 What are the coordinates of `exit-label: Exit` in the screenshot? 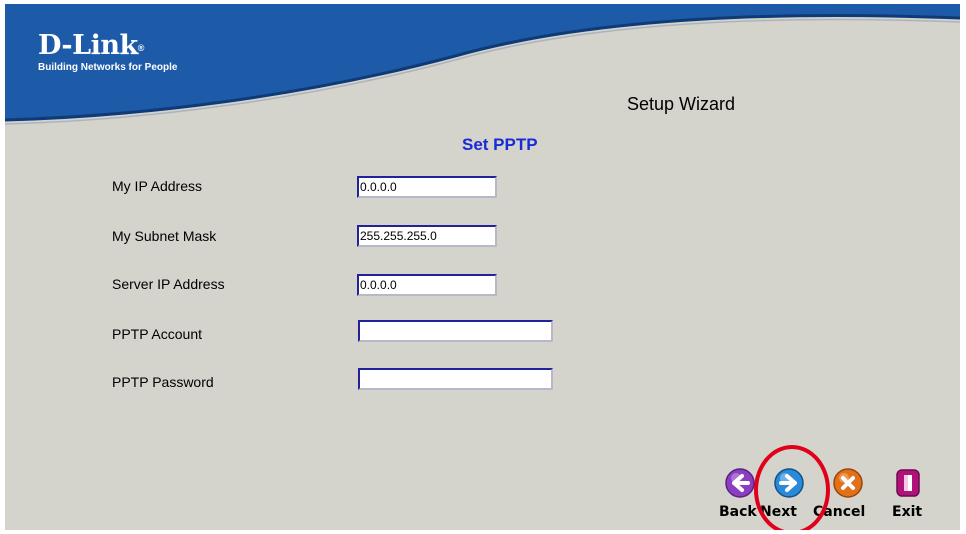 It's located at (907, 512).